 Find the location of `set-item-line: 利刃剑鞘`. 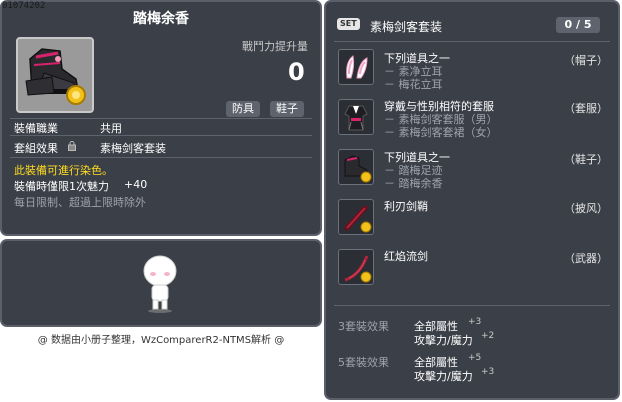

set-item-line: 利刃剑鞘 is located at coordinates (406, 206).